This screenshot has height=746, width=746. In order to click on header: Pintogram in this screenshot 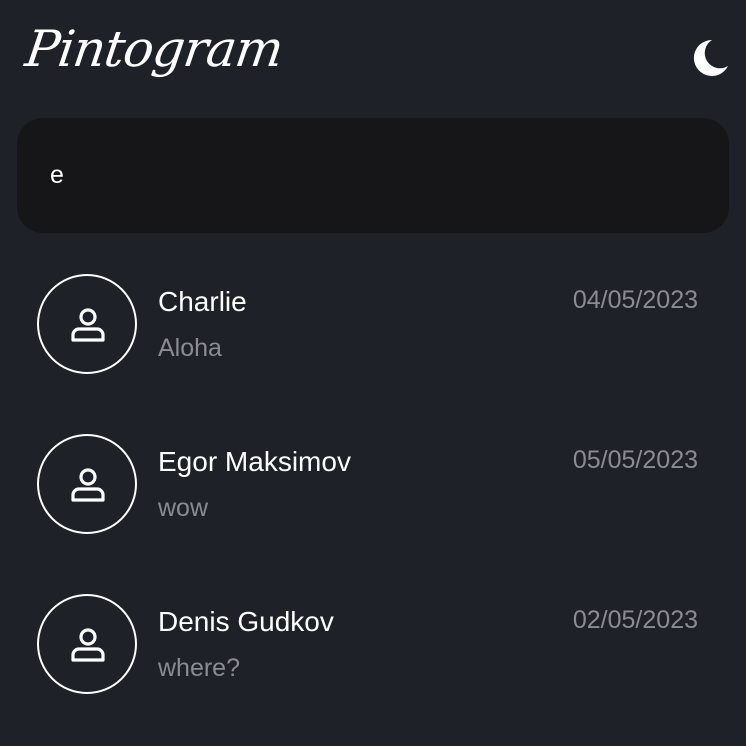, I will do `click(373, 55)`.